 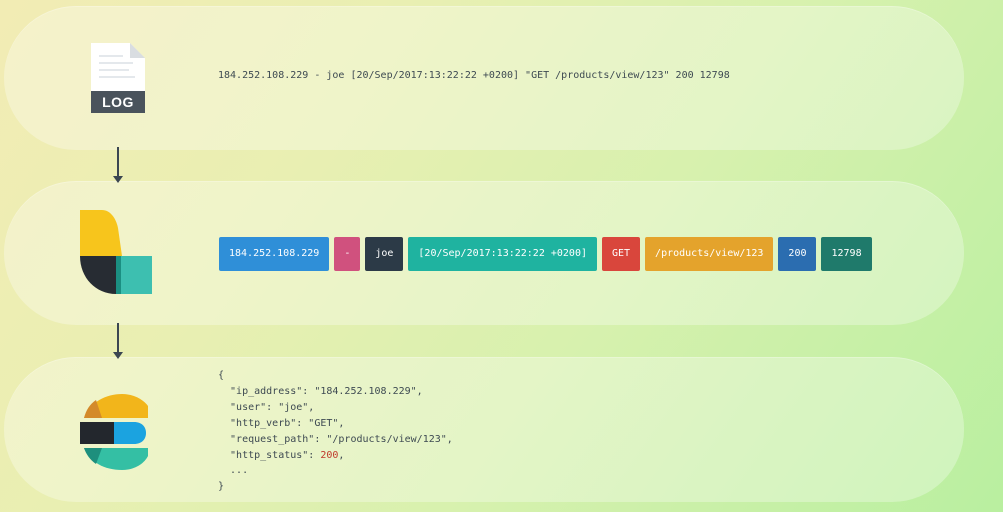 I want to click on json-line: {, so click(x=335, y=376).